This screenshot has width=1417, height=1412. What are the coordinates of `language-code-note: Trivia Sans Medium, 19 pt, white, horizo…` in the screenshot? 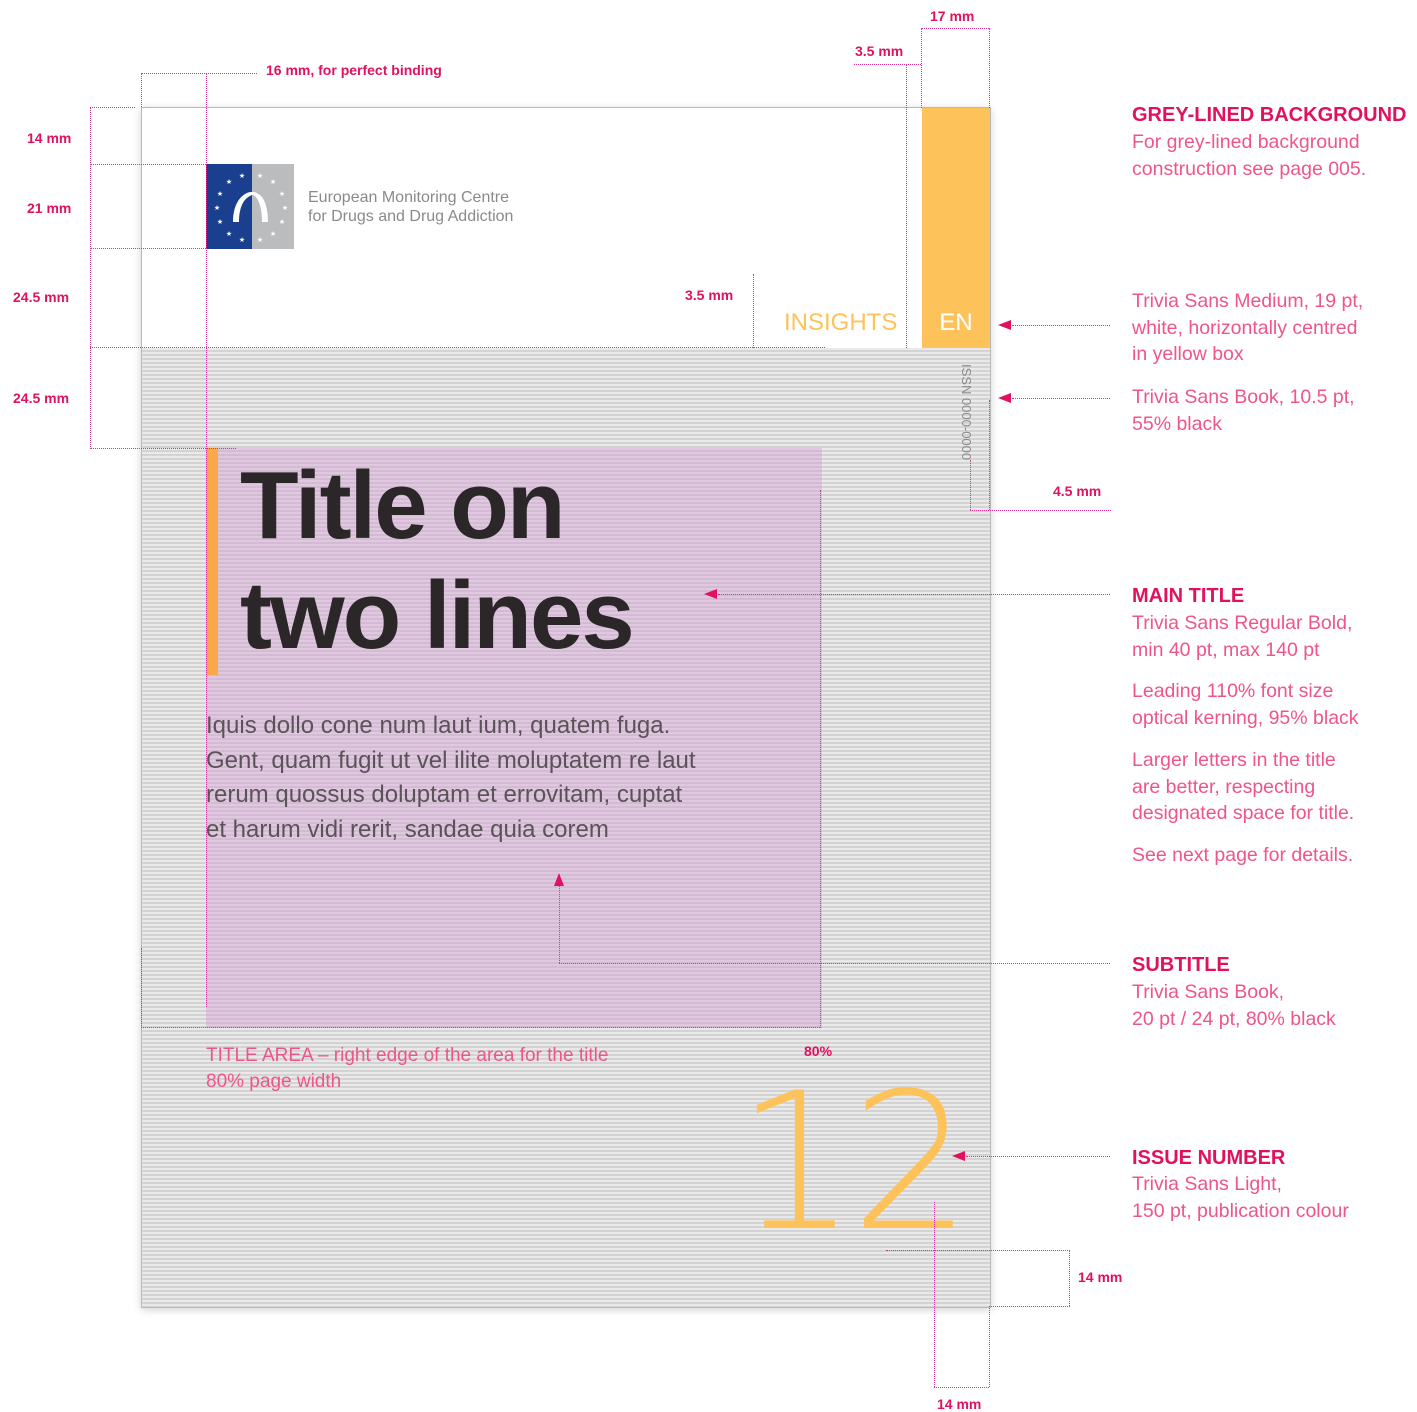 It's located at (1247, 328).